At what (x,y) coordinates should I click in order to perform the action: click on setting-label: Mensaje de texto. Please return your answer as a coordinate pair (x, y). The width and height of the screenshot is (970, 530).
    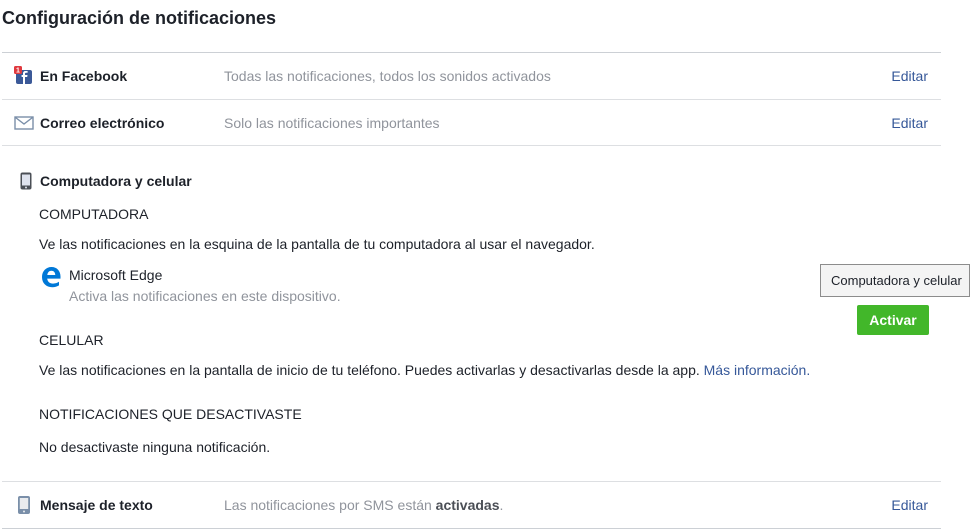
    Looking at the image, I should click on (96, 505).